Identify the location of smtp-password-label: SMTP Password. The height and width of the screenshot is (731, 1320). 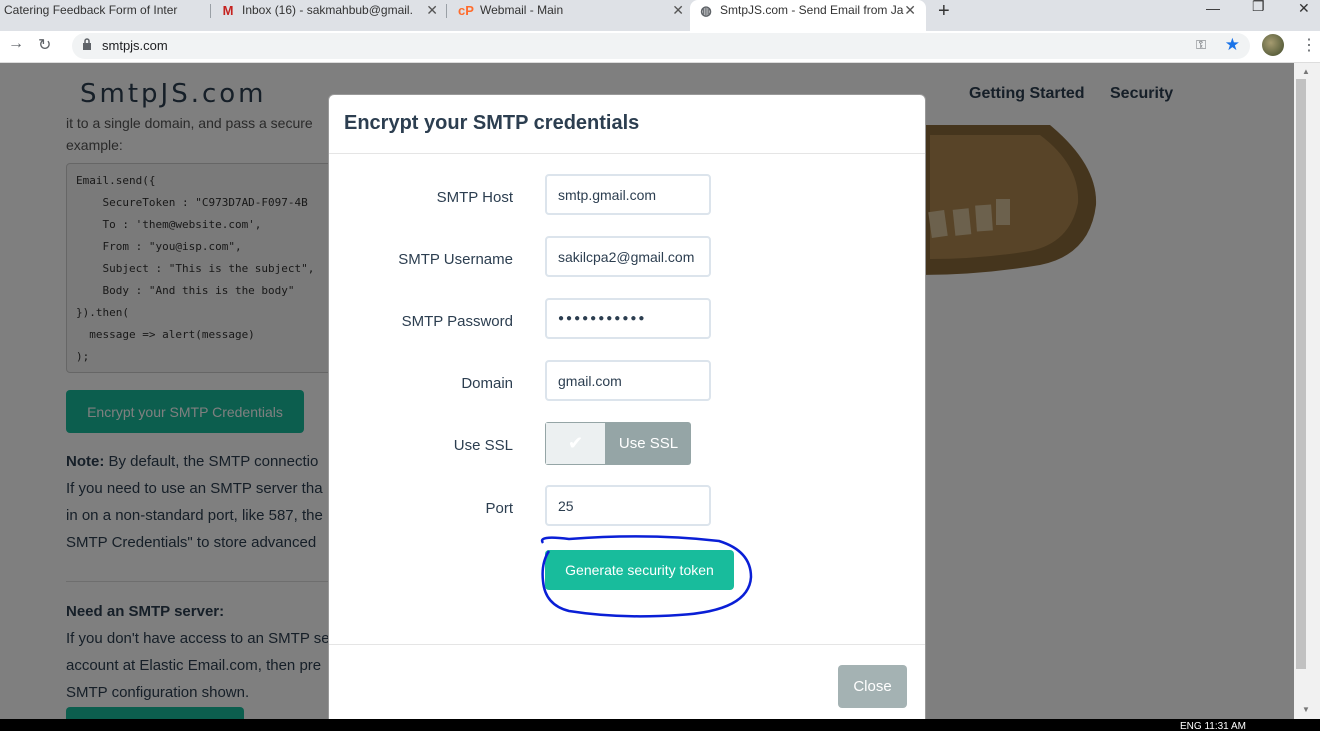
(457, 321).